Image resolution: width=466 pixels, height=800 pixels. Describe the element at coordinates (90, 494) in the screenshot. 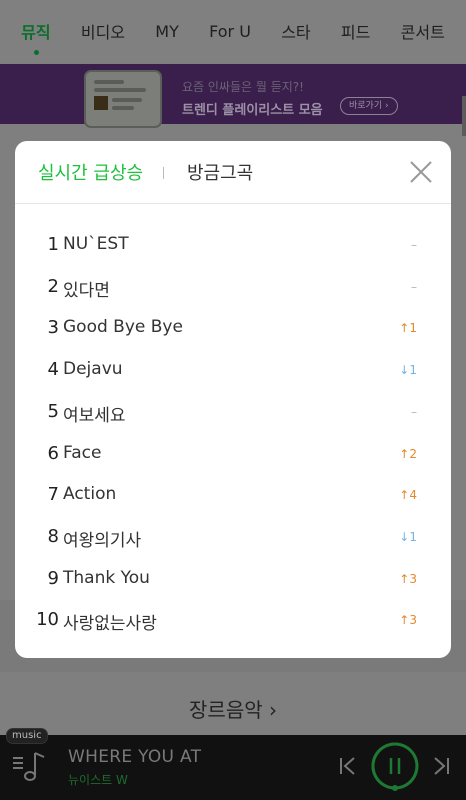

I see `chart-song-title: Action` at that location.